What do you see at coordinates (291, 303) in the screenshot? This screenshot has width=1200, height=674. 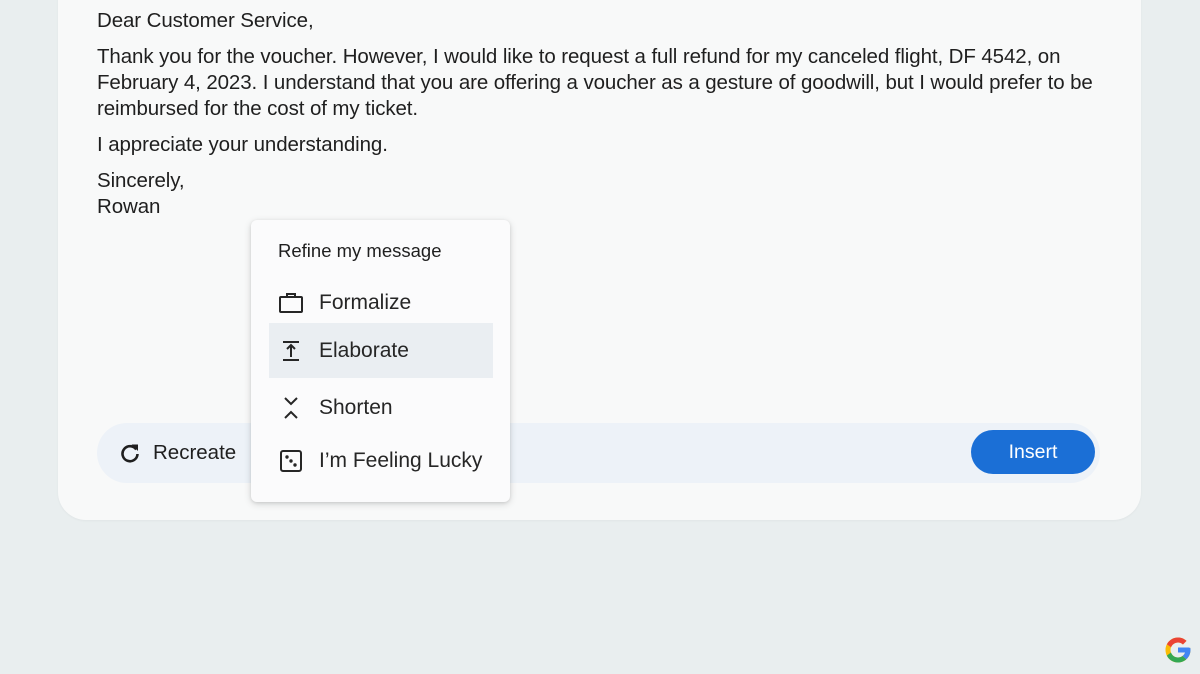 I see `briefcase-icon` at bounding box center [291, 303].